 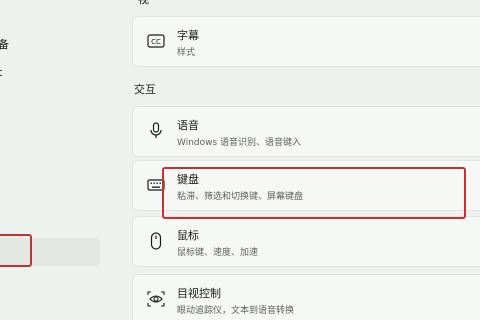 I want to click on closed-captions-icon: CC, so click(x=156, y=41).